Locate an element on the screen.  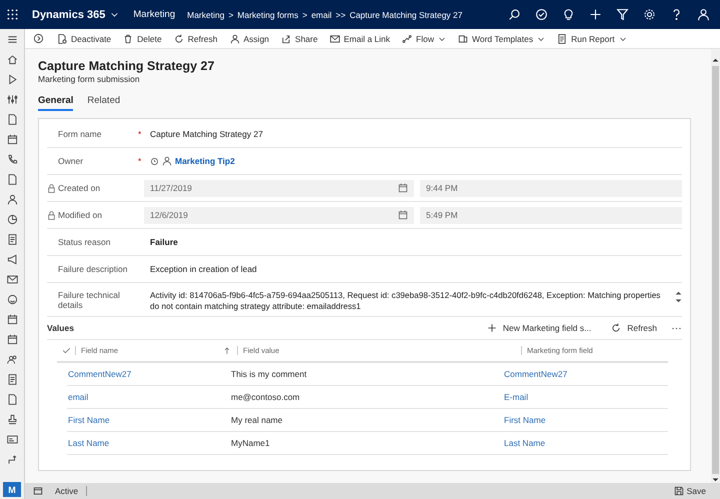
command-button: Flow is located at coordinates (424, 38).